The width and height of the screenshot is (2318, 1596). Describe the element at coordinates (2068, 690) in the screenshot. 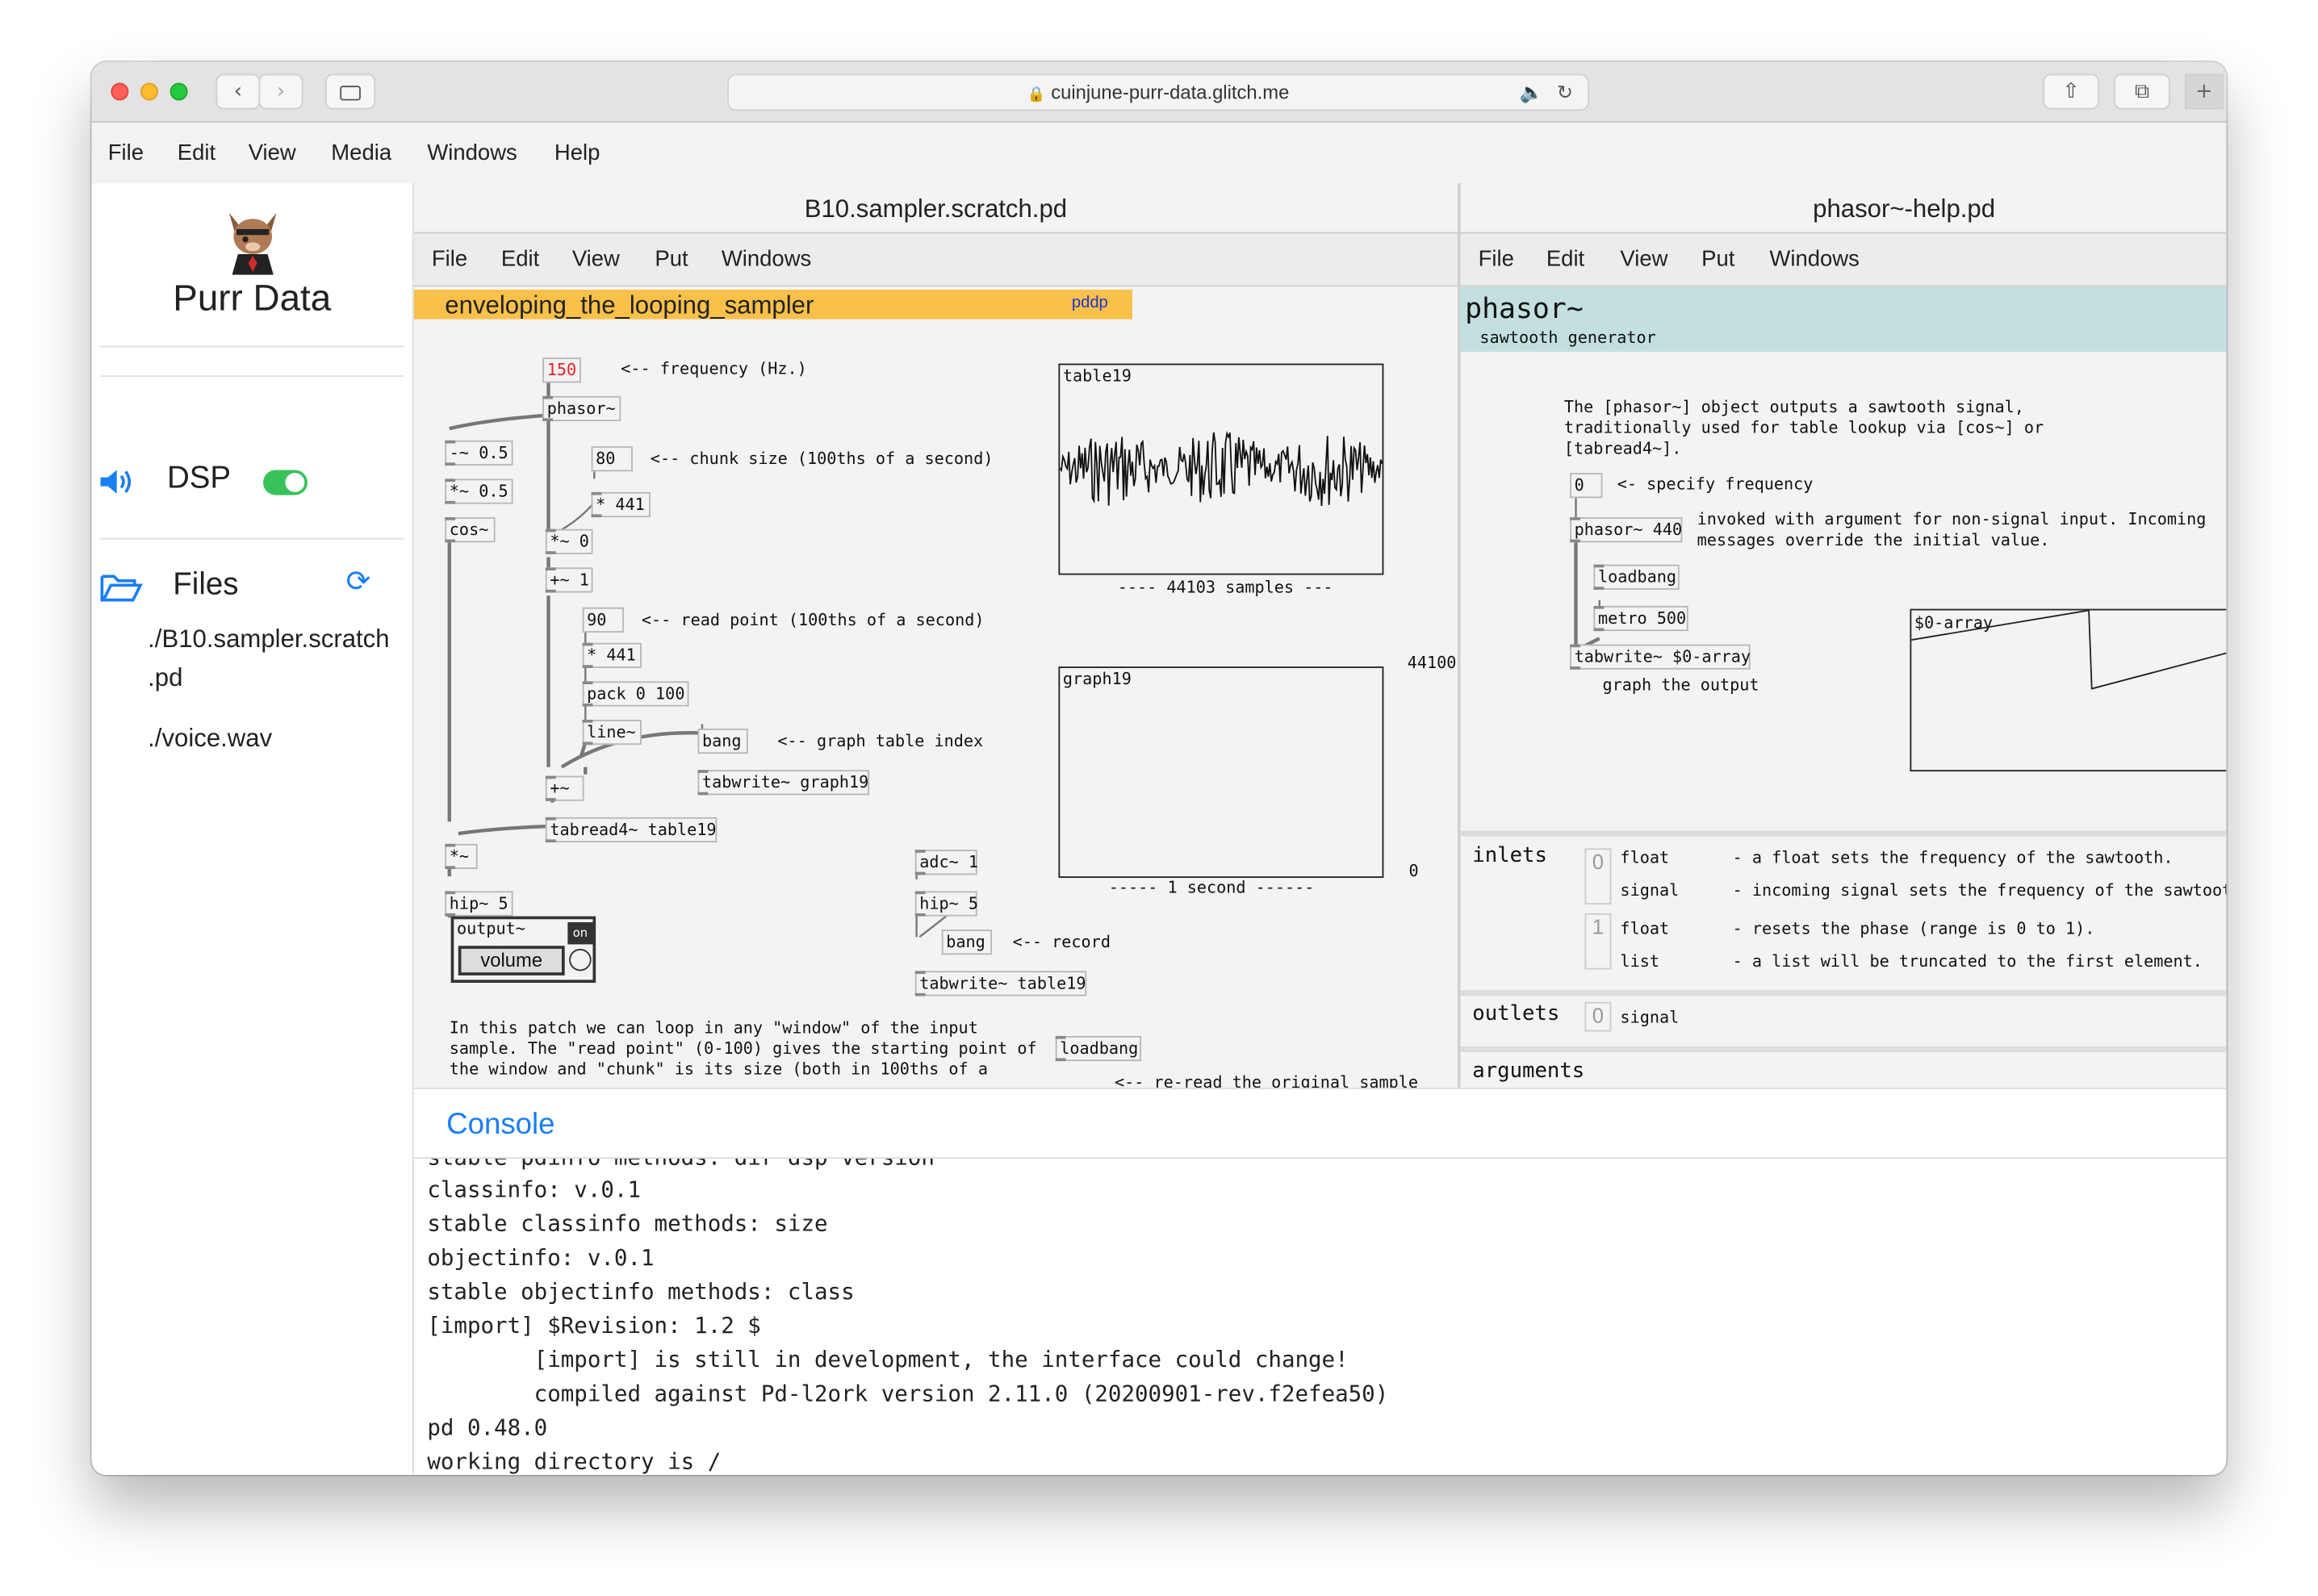

I see `sawtooth-array: $0-array` at that location.